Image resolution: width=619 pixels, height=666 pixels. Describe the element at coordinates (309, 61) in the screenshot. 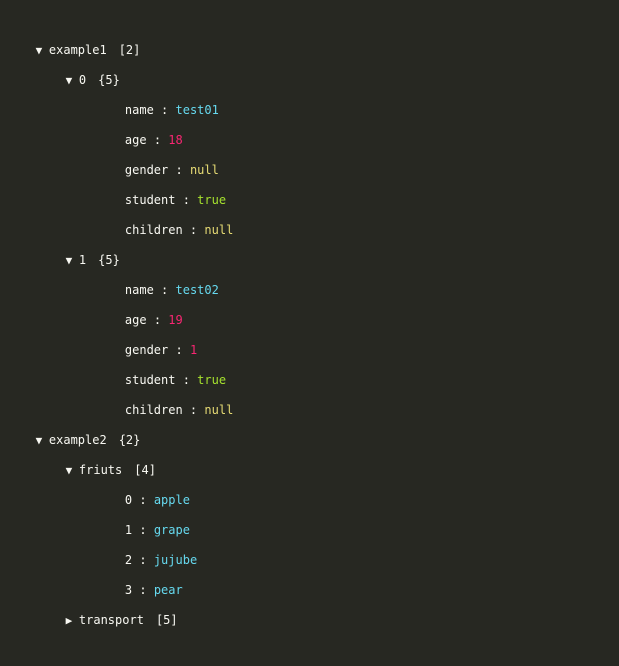

I see `tree-node-example1-0: ▼ 0 {5}` at that location.